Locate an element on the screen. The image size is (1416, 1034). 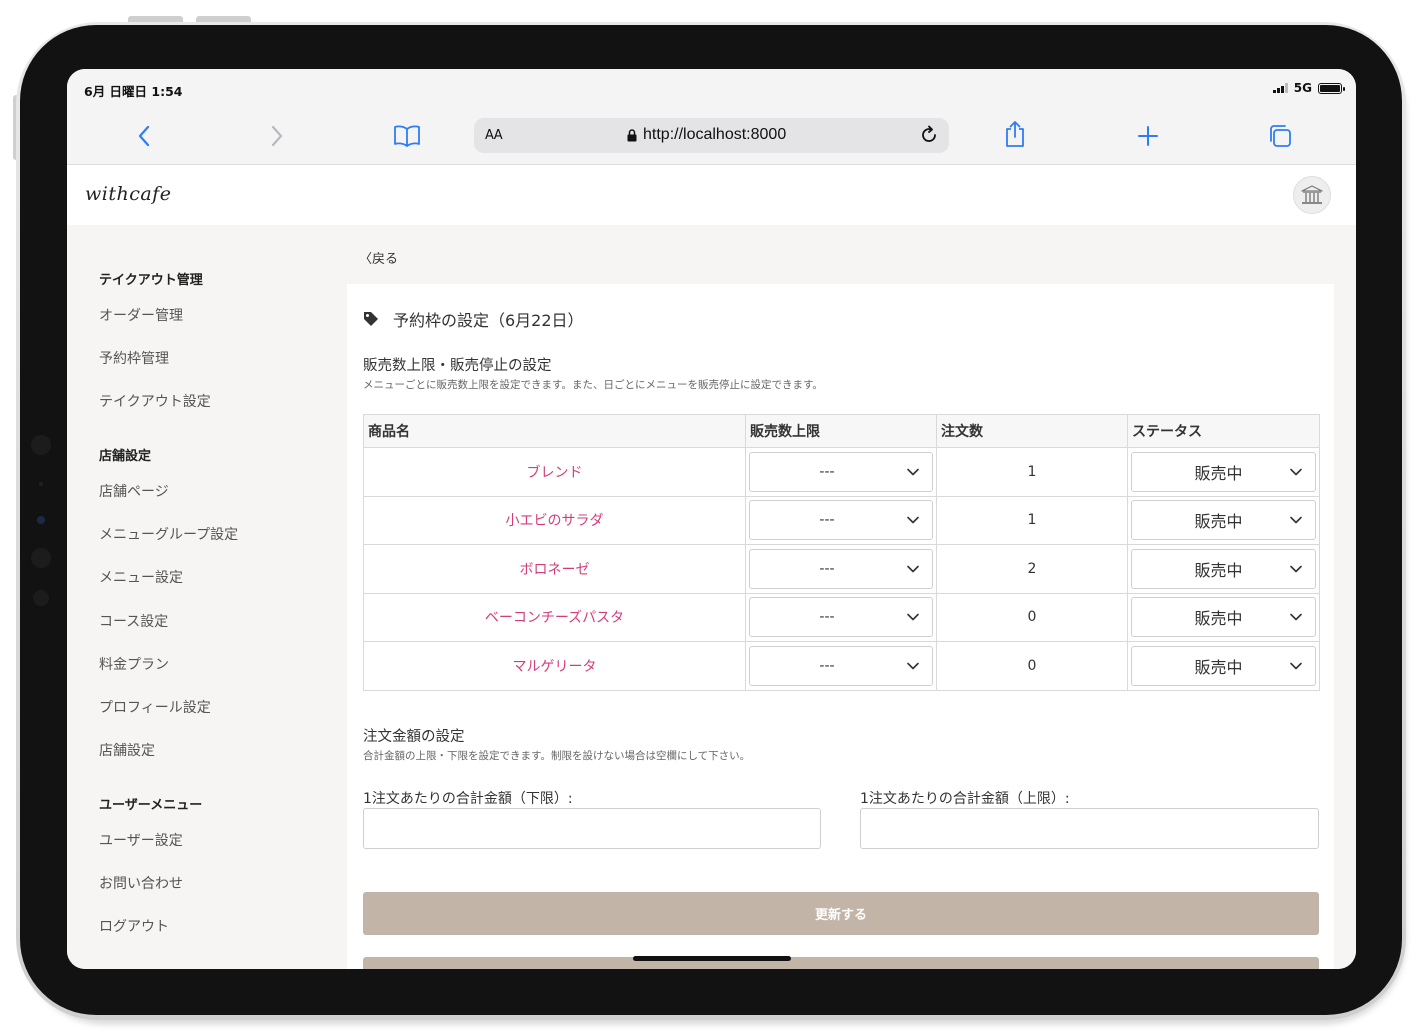
sidebar-item-menu-settings: メニュー設定 is located at coordinates (141, 577).